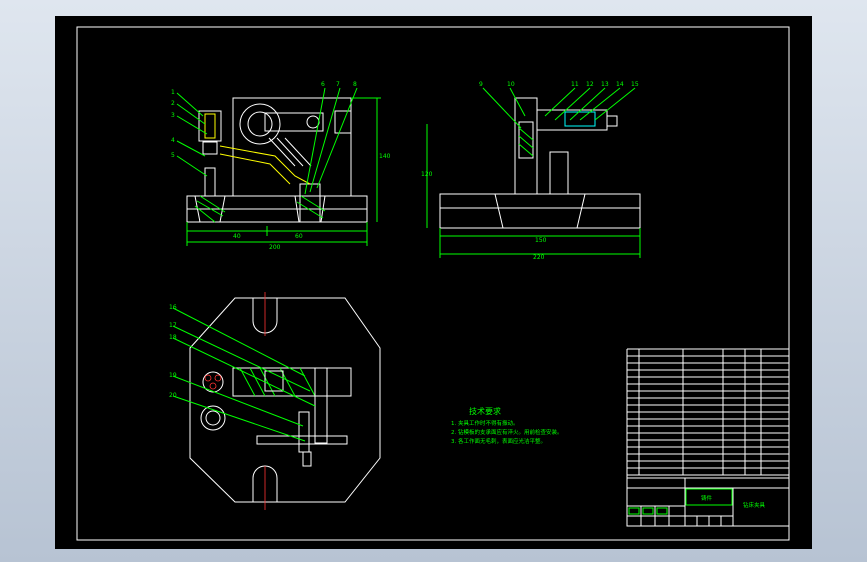 The width and height of the screenshot is (867, 562). What do you see at coordinates (541, 240) in the screenshot?
I see `dim-side-inner: 150` at bounding box center [541, 240].